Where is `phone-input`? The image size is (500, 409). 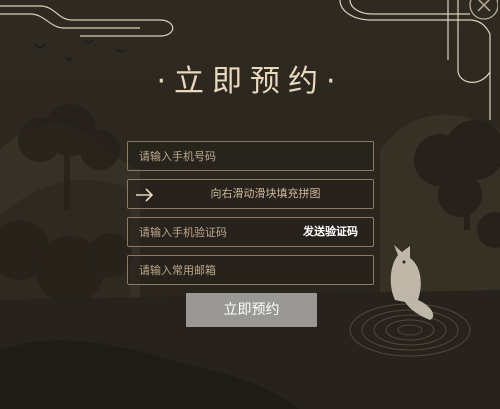
phone-input is located at coordinates (250, 156).